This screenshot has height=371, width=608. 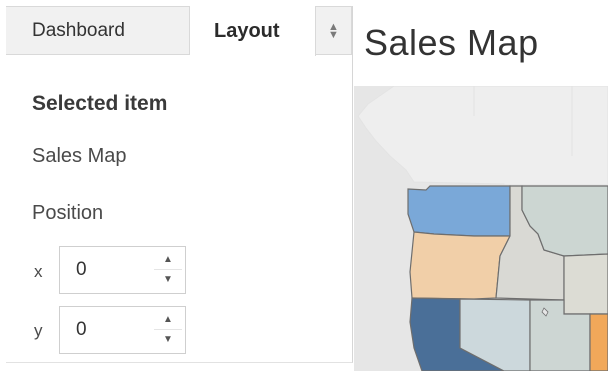 I want to click on map-state-oregon, so click(x=460, y=265).